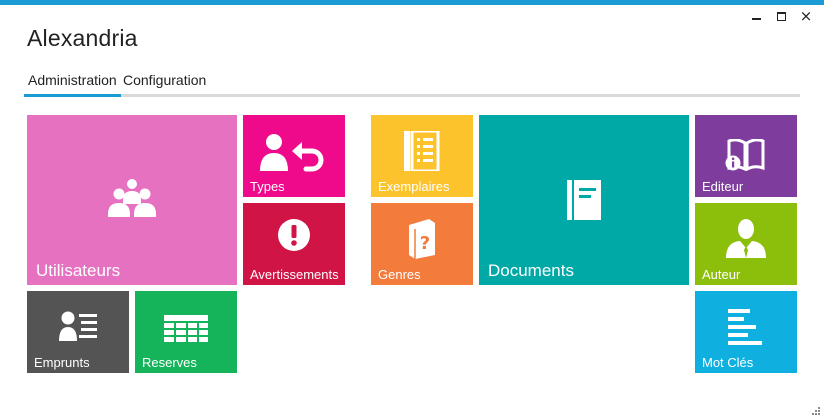  I want to click on book-info-icon, so click(745, 155).